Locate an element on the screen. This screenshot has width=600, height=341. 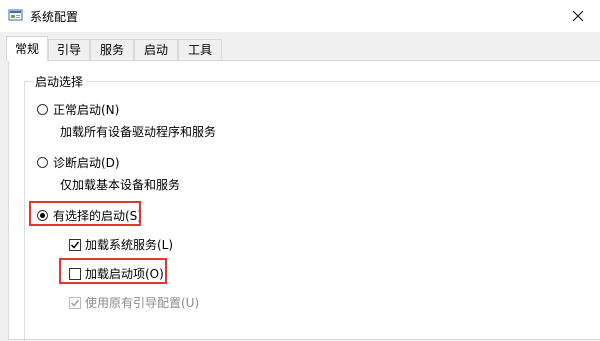
diagnostic-startup-label: 诊断启动(D) is located at coordinates (86, 163).